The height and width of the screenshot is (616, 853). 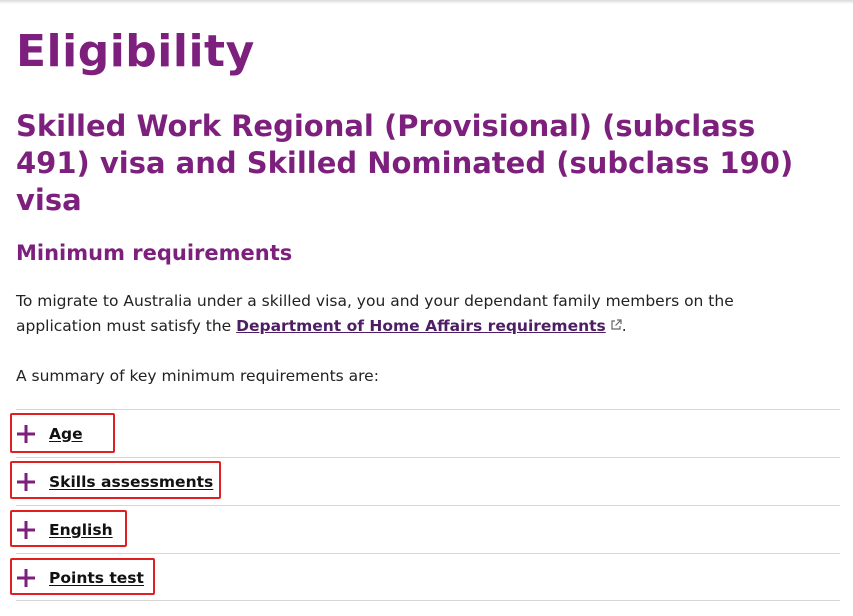 I want to click on accordion-toggle-age: Age, so click(x=49, y=433).